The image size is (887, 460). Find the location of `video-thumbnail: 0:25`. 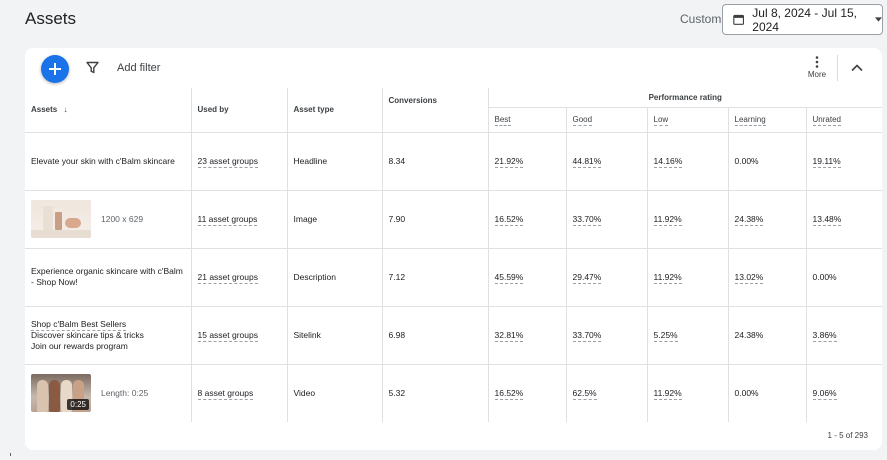

video-thumbnail: 0:25 is located at coordinates (61, 393).